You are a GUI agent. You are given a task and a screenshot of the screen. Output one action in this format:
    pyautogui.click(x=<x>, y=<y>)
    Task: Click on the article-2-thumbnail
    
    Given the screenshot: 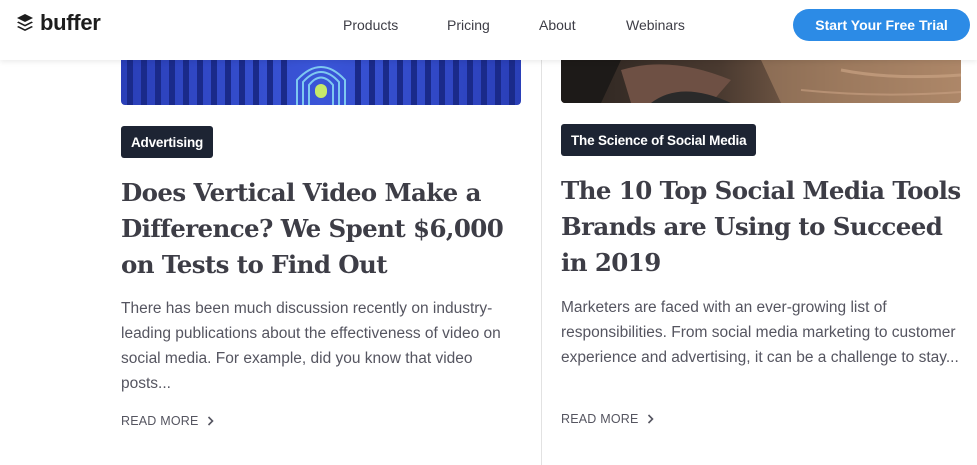 What is the action you would take?
    pyautogui.click(x=761, y=81)
    